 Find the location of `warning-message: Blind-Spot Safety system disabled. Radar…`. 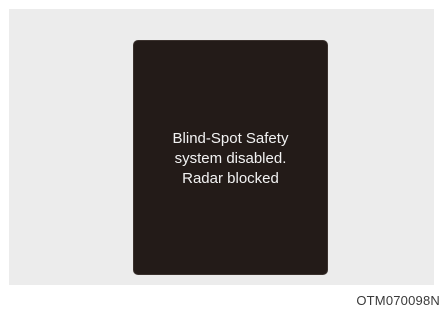

warning-message: Blind-Spot Safety system disabled. Radar… is located at coordinates (230, 158).